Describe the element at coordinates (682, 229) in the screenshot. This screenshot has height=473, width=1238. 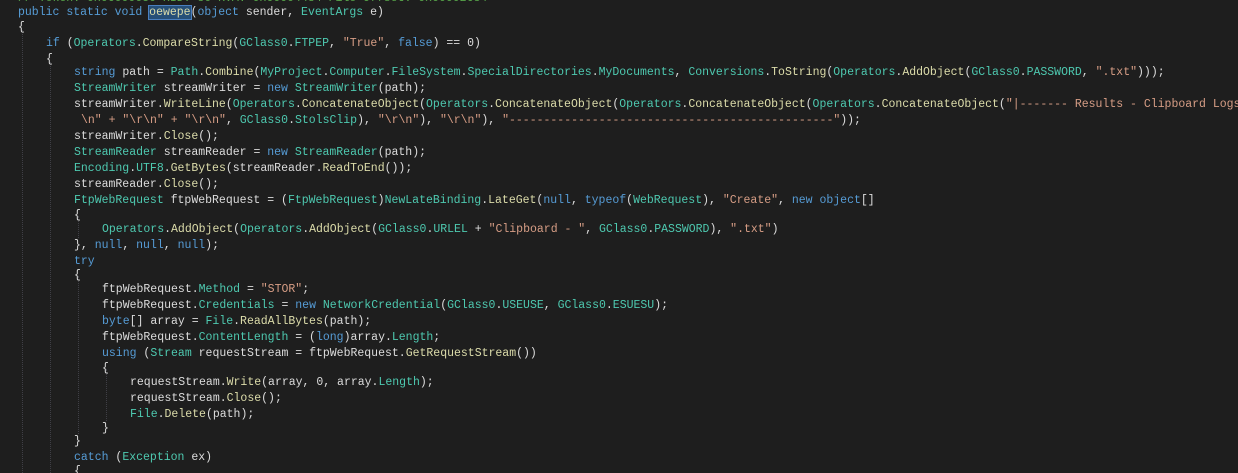
I see `code-token: PASSWORD` at that location.